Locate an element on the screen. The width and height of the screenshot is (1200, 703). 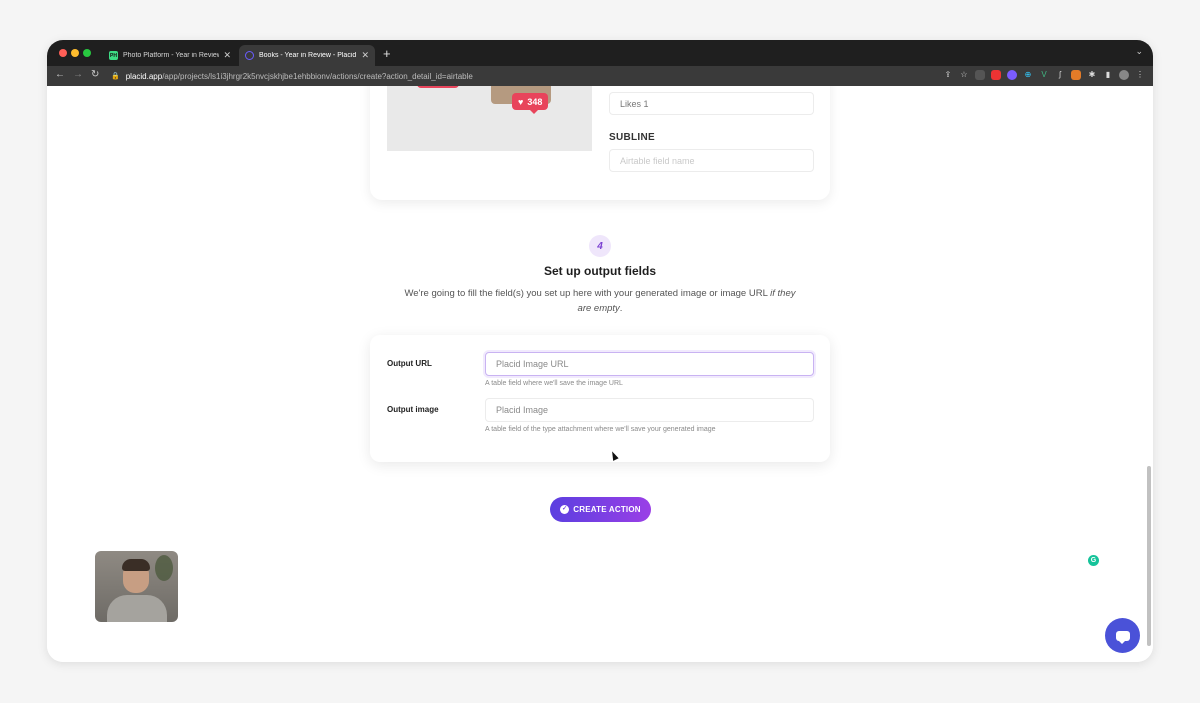
puzzle-icon: ✱ is located at coordinates (1092, 75).